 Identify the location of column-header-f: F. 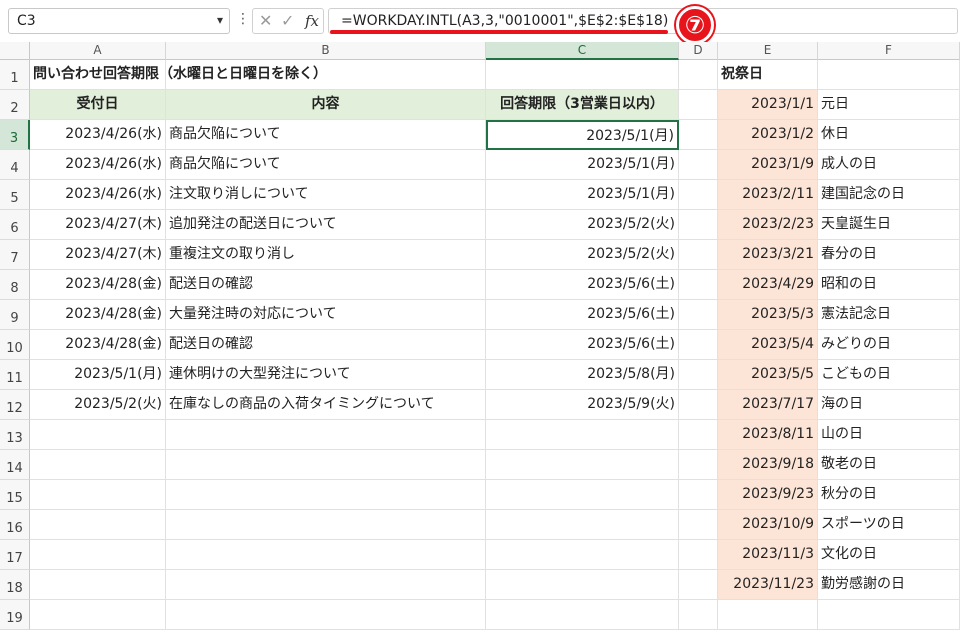
(889, 51).